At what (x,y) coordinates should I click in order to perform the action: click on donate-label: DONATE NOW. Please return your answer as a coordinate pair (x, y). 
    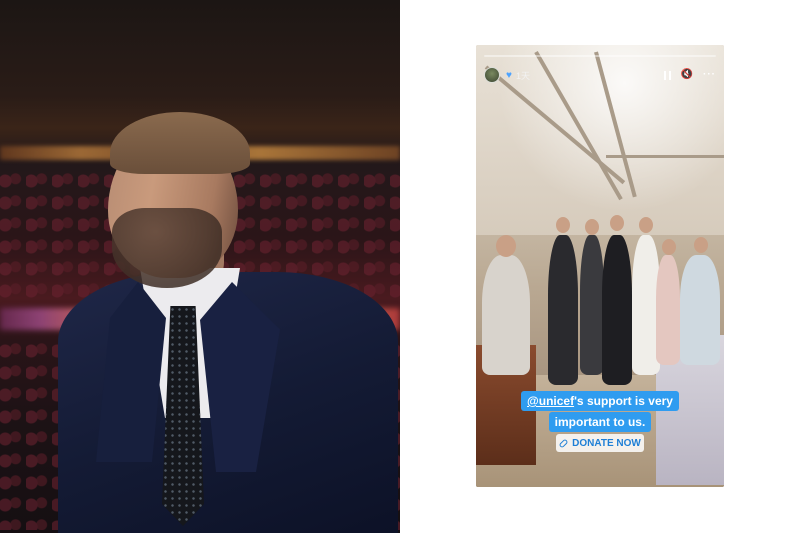
    Looking at the image, I should click on (606, 443).